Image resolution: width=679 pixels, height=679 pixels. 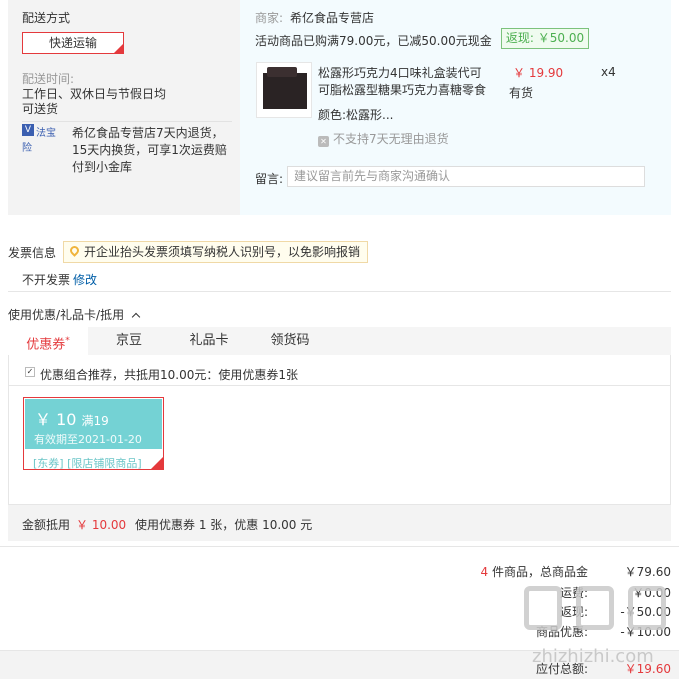 I want to click on insurance-badge: V 法宝险, so click(x=42, y=139).